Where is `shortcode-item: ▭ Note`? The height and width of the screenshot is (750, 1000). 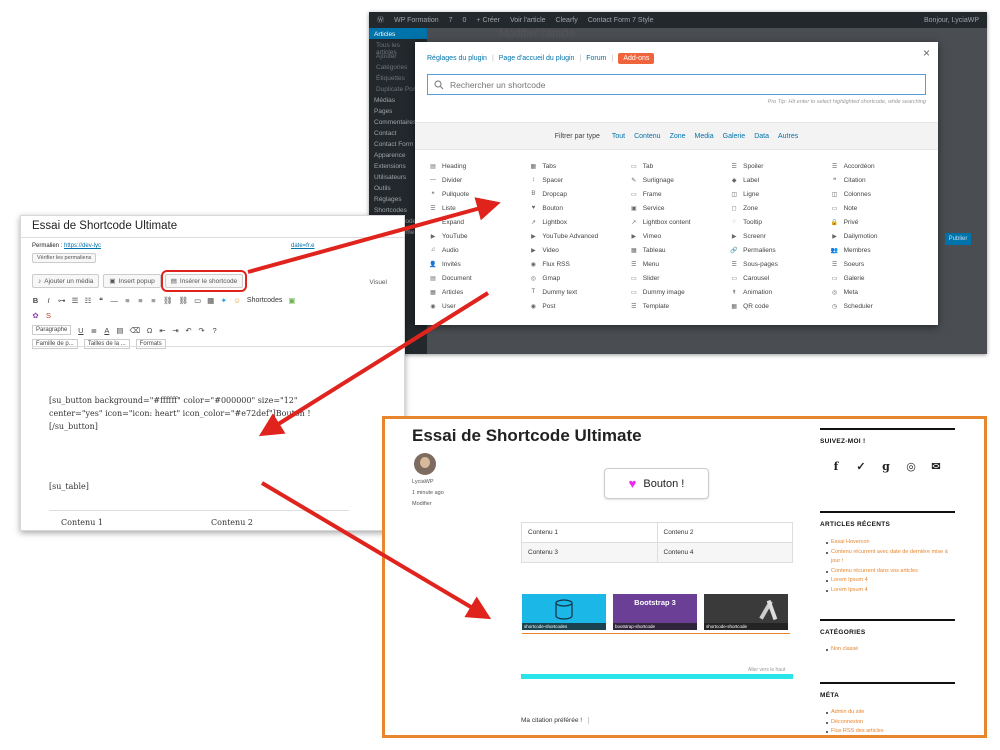
shortcode-item: ▭ Note is located at coordinates (881, 208).